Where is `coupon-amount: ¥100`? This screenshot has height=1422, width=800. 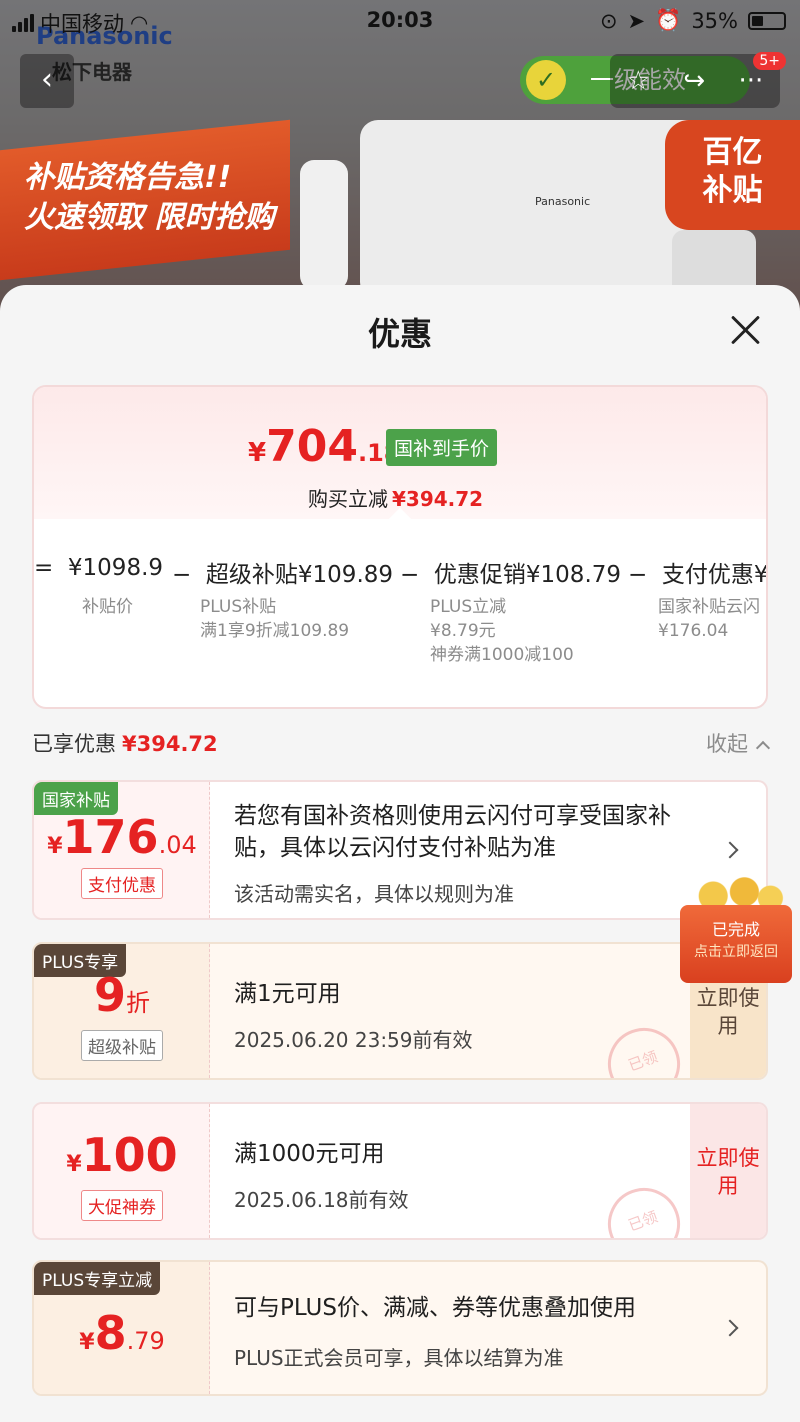
coupon-amount: ¥100 is located at coordinates (122, 1155).